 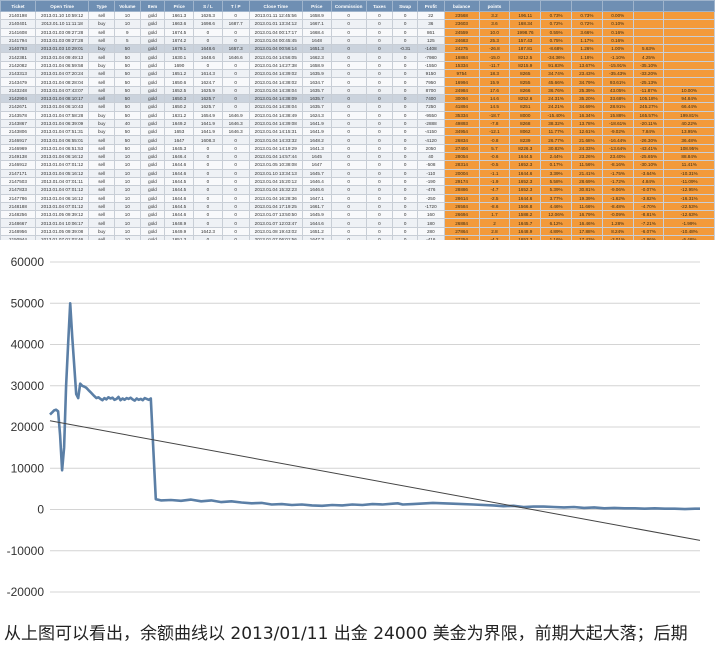 I want to click on table-cell: 93.61%, so click(x=617, y=82).